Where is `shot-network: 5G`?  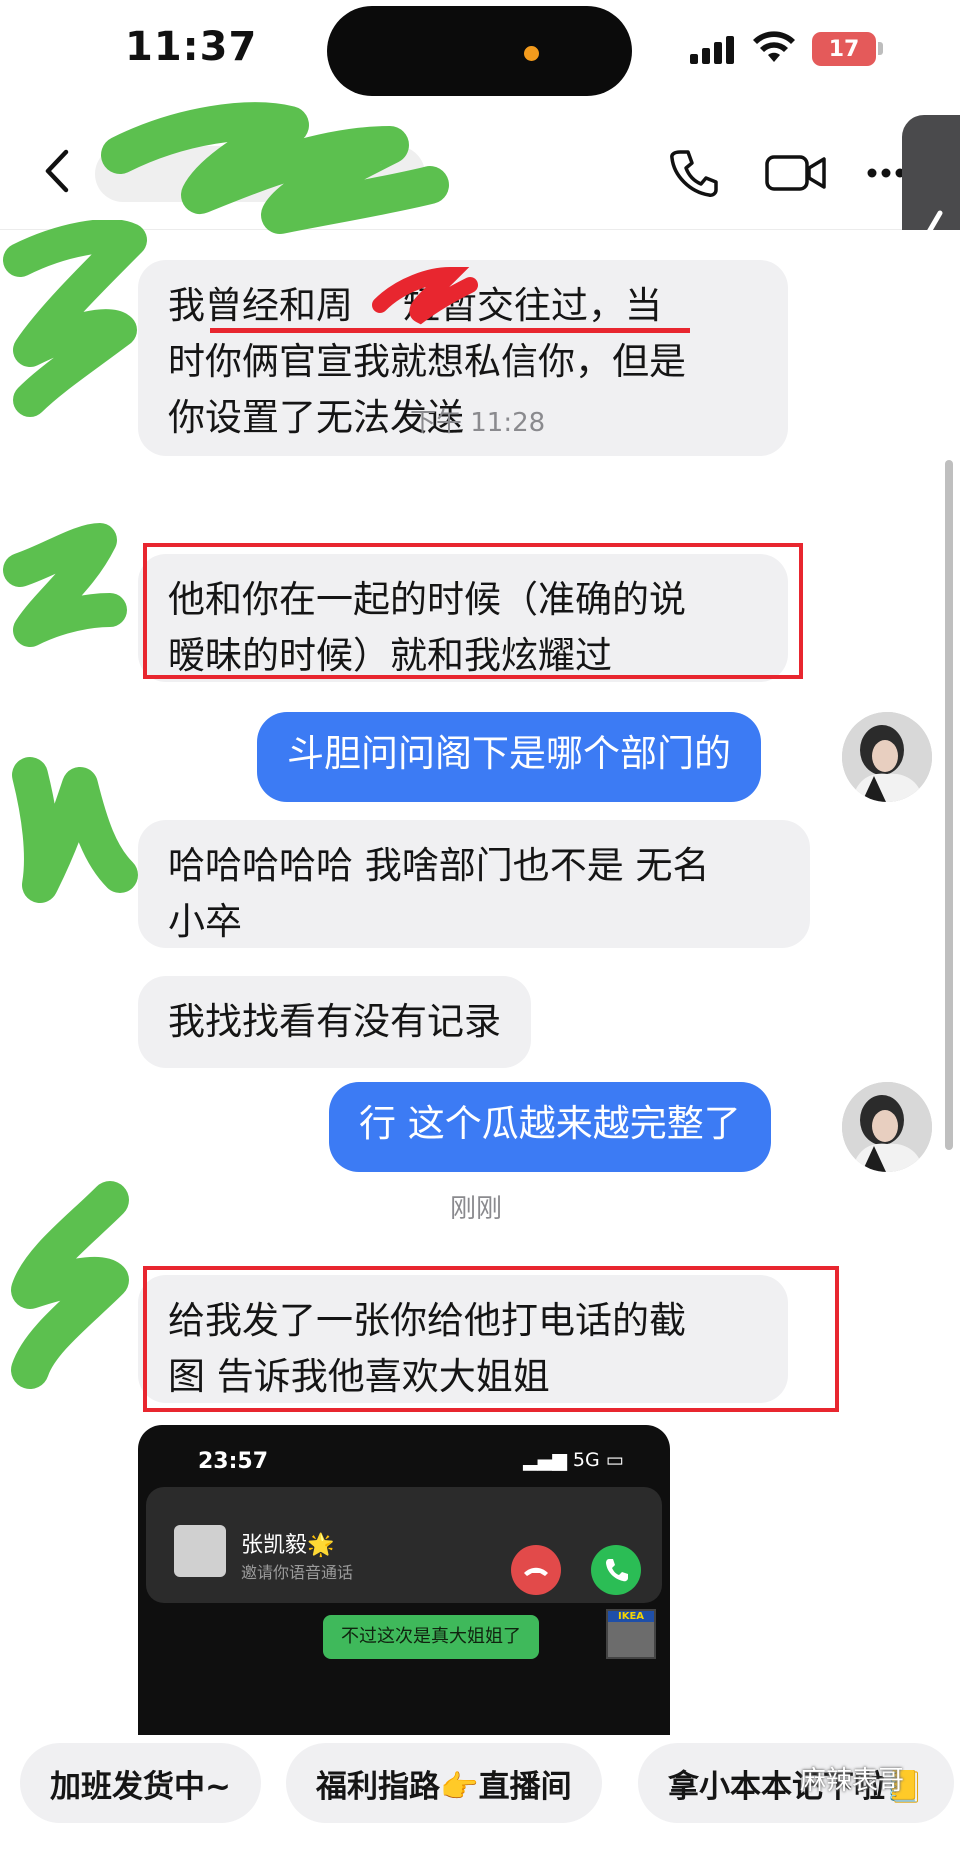
shot-network: 5G is located at coordinates (586, 1460).